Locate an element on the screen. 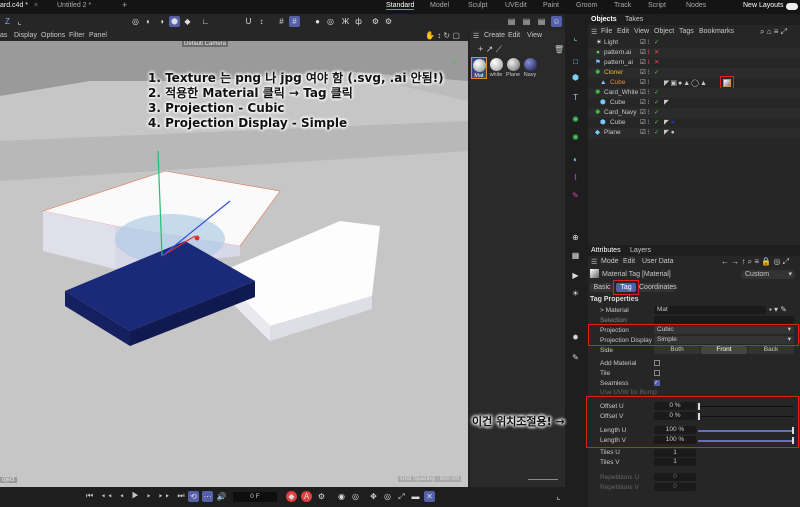 This screenshot has width=800, height=507. record-icon: ● is located at coordinates (317, 21).